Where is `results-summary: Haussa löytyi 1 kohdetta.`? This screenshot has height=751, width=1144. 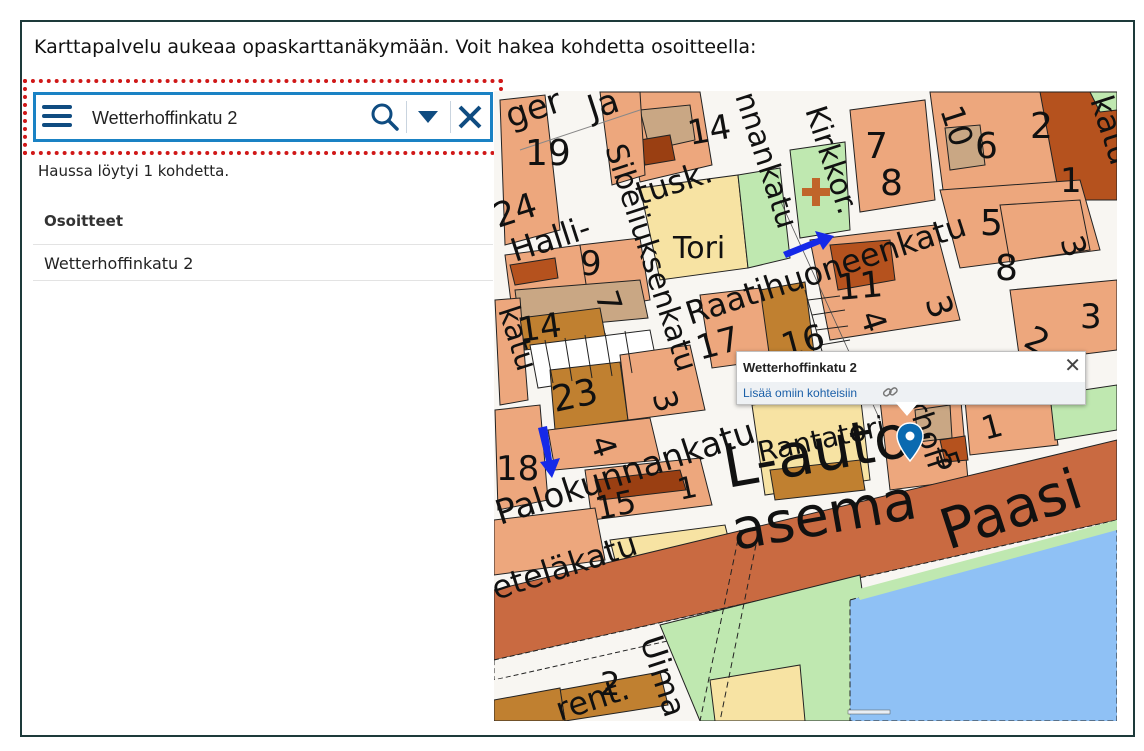 results-summary: Haussa löytyi 1 kohdetta. is located at coordinates (134, 171).